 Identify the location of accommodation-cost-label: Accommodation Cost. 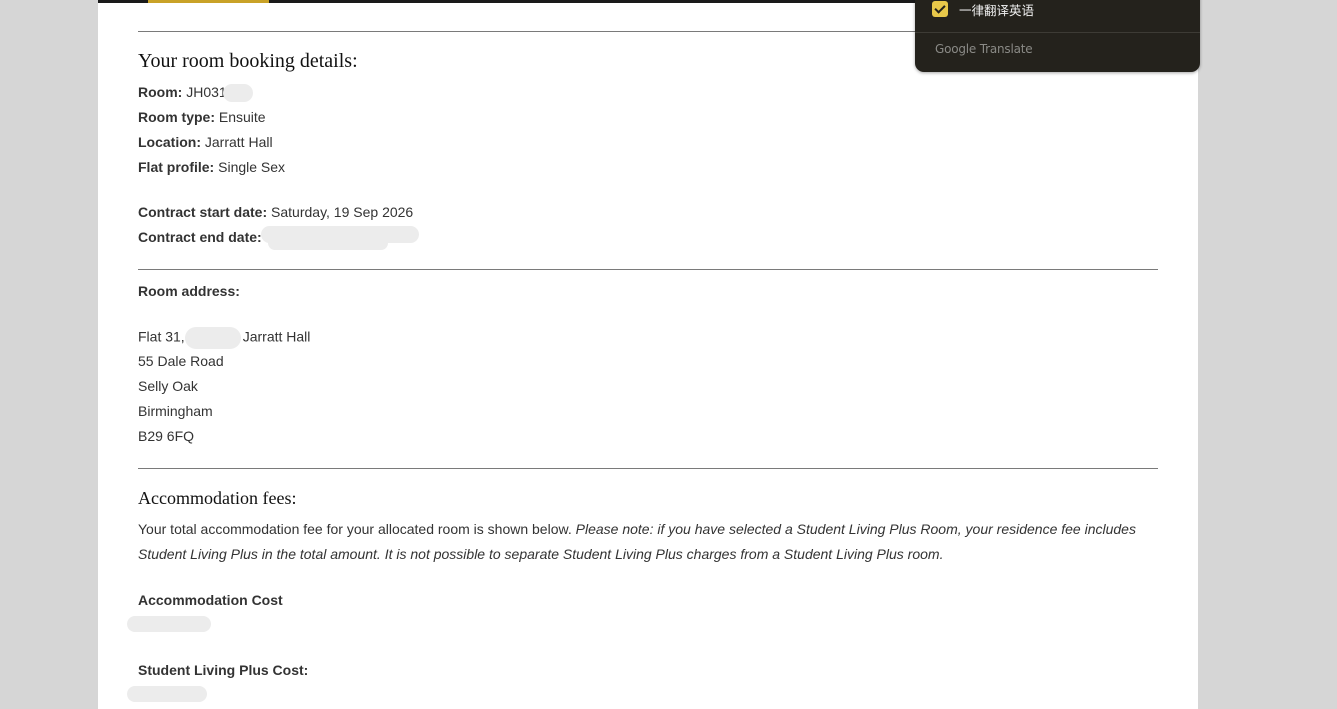
(210, 600).